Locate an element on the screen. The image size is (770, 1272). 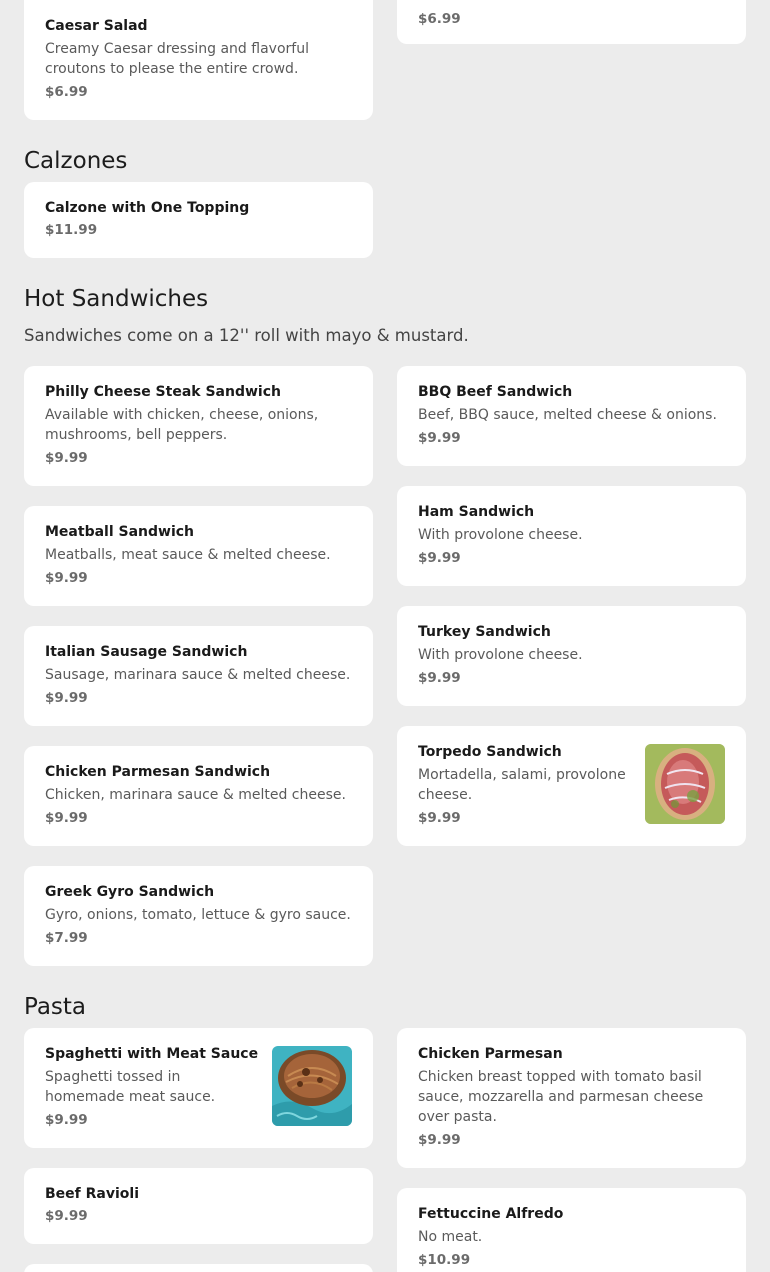
item-name: Philly Cheese Steak Sandwich is located at coordinates (163, 392).